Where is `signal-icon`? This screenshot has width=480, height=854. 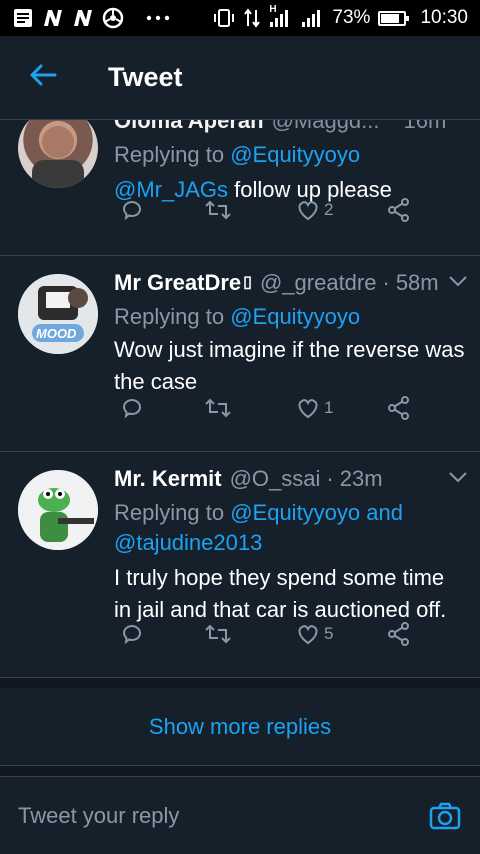
signal-icon is located at coordinates (312, 18).